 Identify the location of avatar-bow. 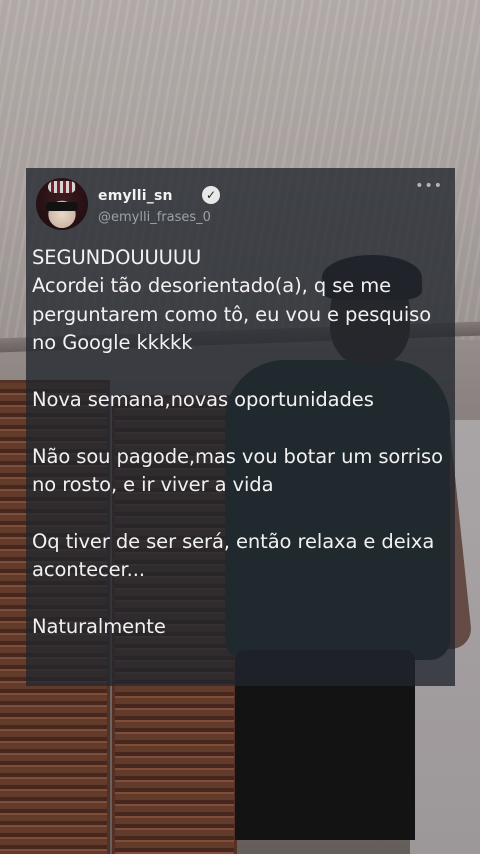
(62, 187).